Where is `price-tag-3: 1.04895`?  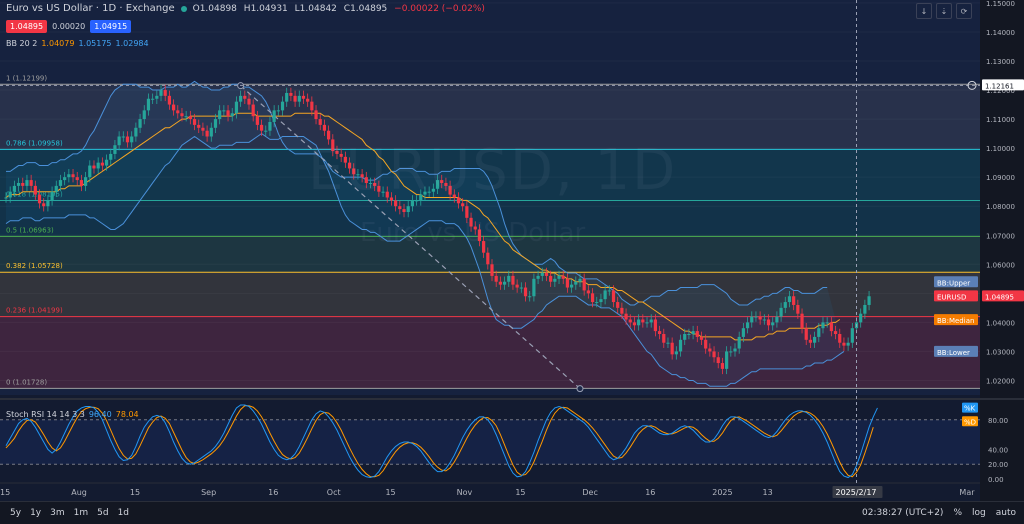
price-tag-3: 1.04895 is located at coordinates (999, 297).